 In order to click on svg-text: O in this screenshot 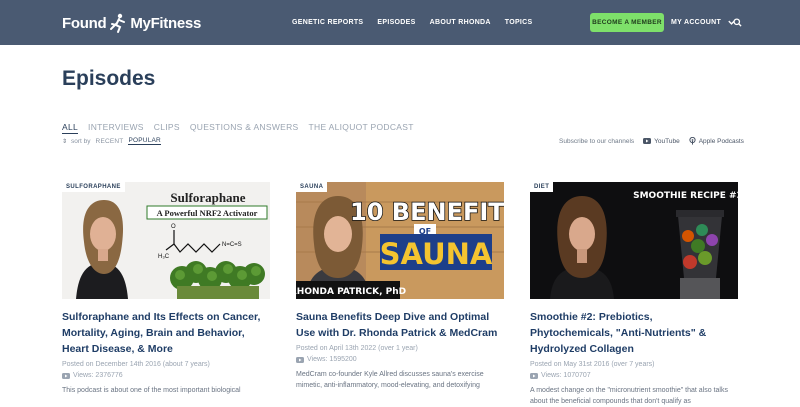, I will do `click(173, 227)`.